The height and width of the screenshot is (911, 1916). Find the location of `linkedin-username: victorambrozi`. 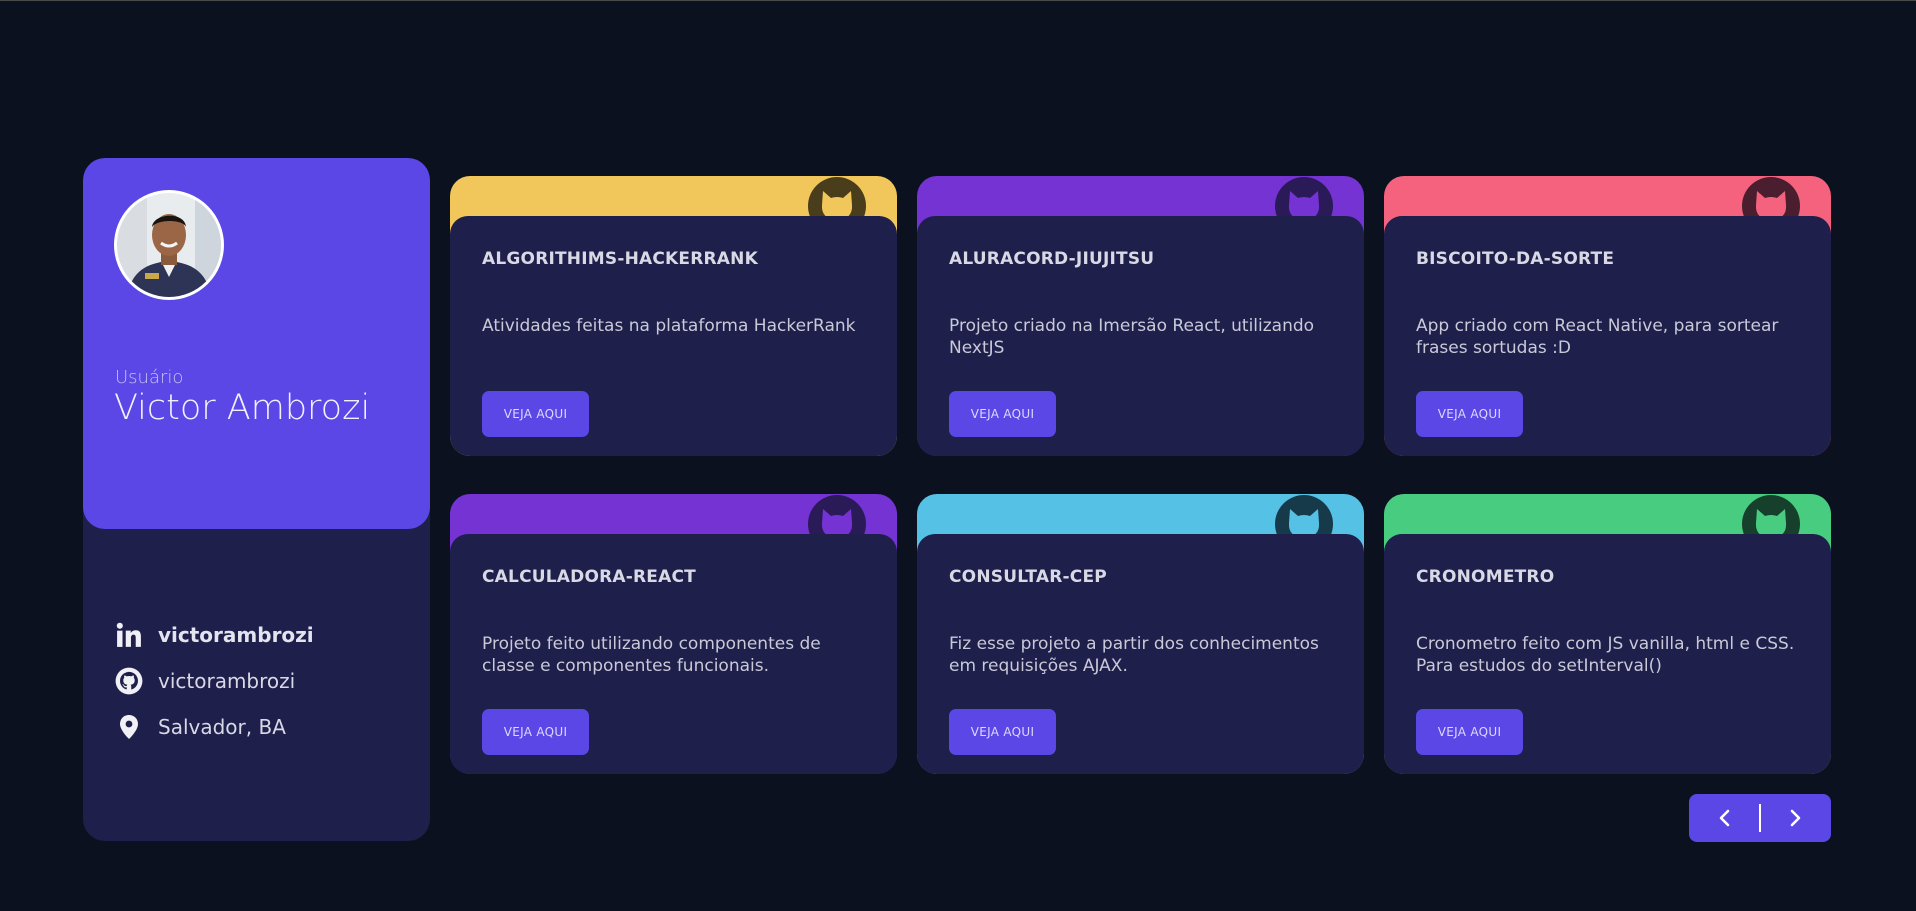

linkedin-username: victorambrozi is located at coordinates (236, 635).